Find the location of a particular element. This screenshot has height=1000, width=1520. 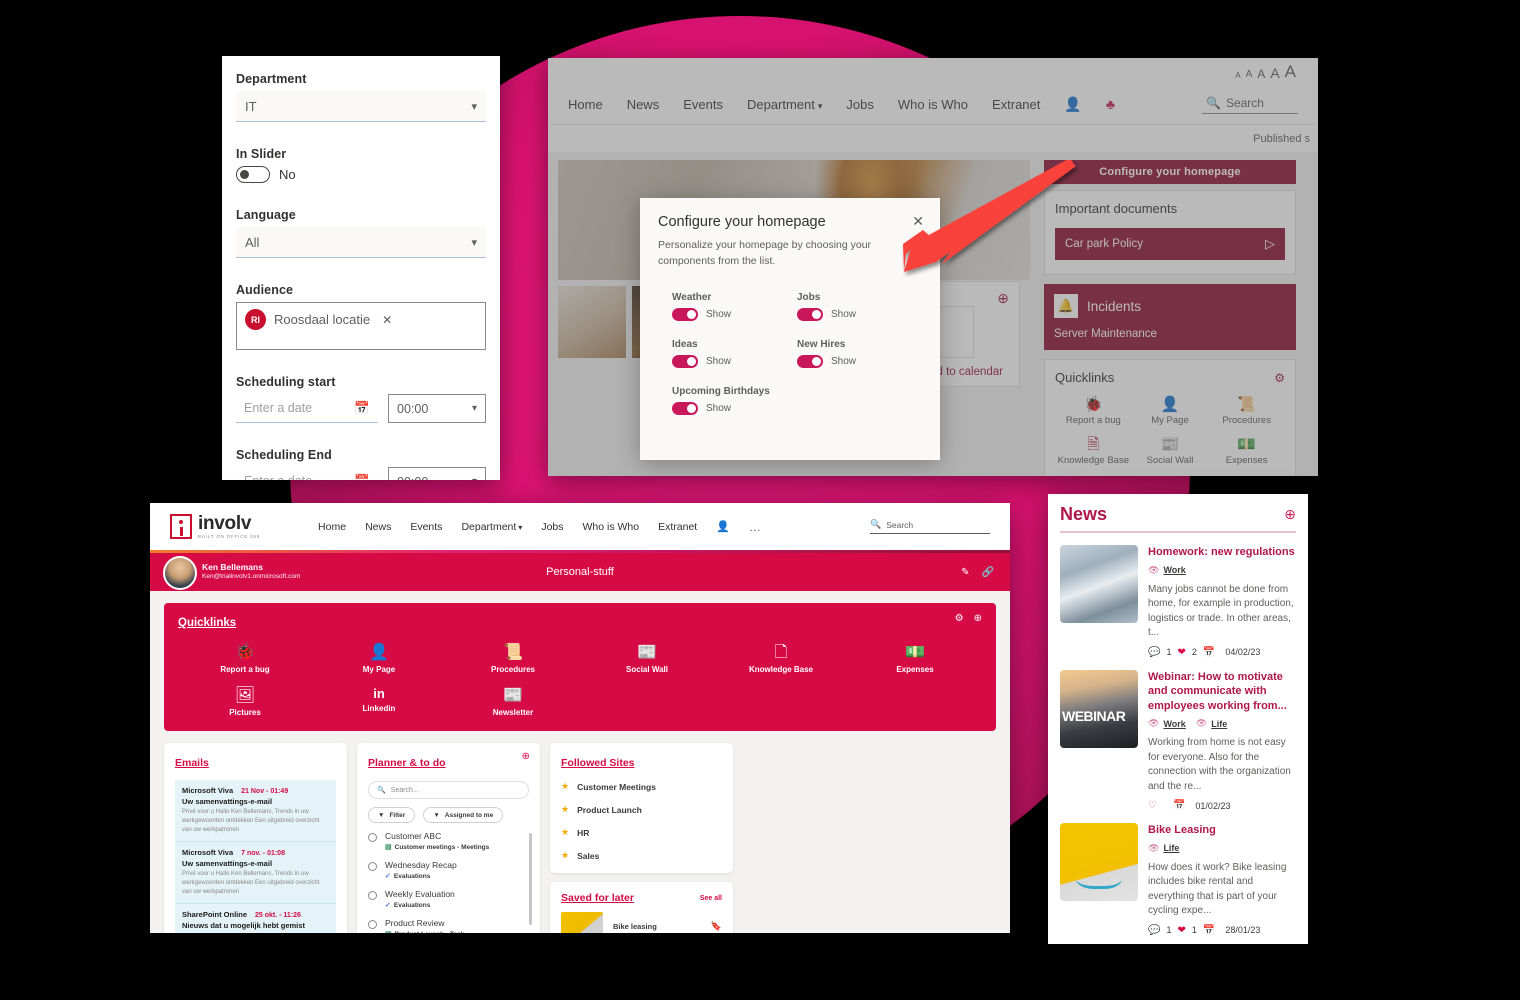

task-row: Wednesday Recap ✓ Evaluations is located at coordinates (448, 870).